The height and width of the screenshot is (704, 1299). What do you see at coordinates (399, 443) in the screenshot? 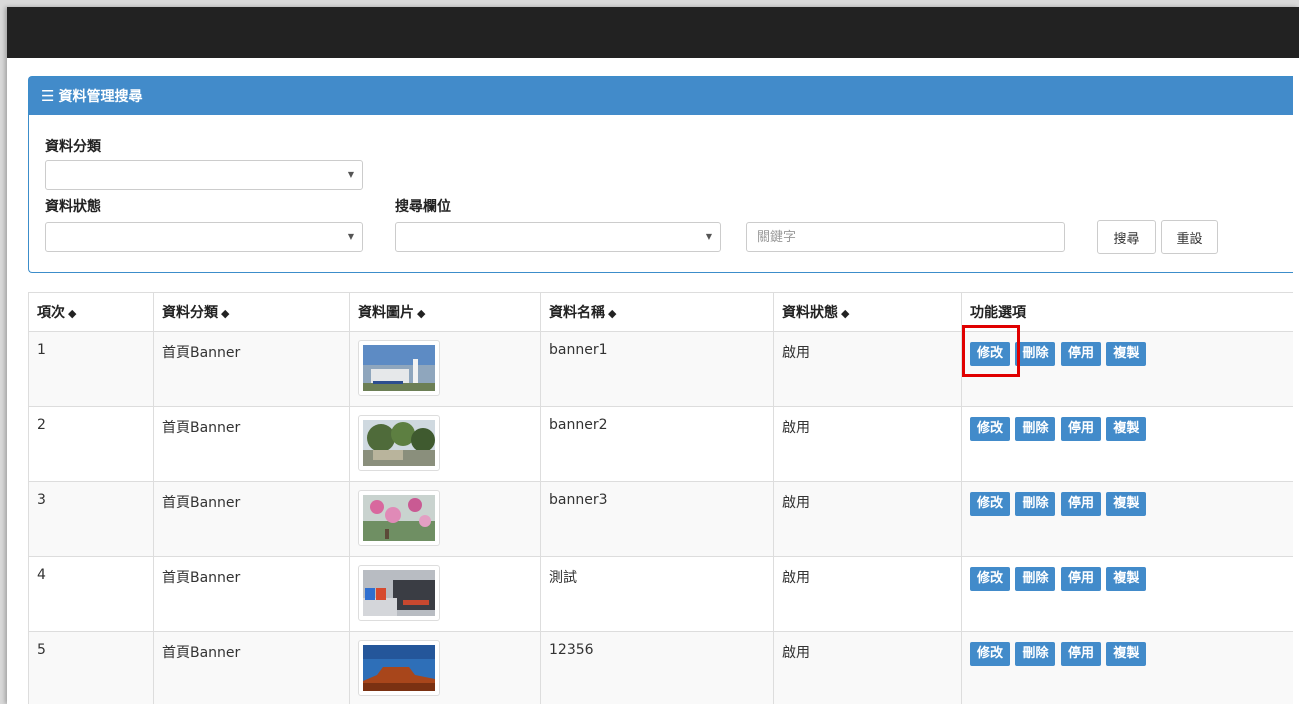
I see `campus-garden-thumbnail` at bounding box center [399, 443].